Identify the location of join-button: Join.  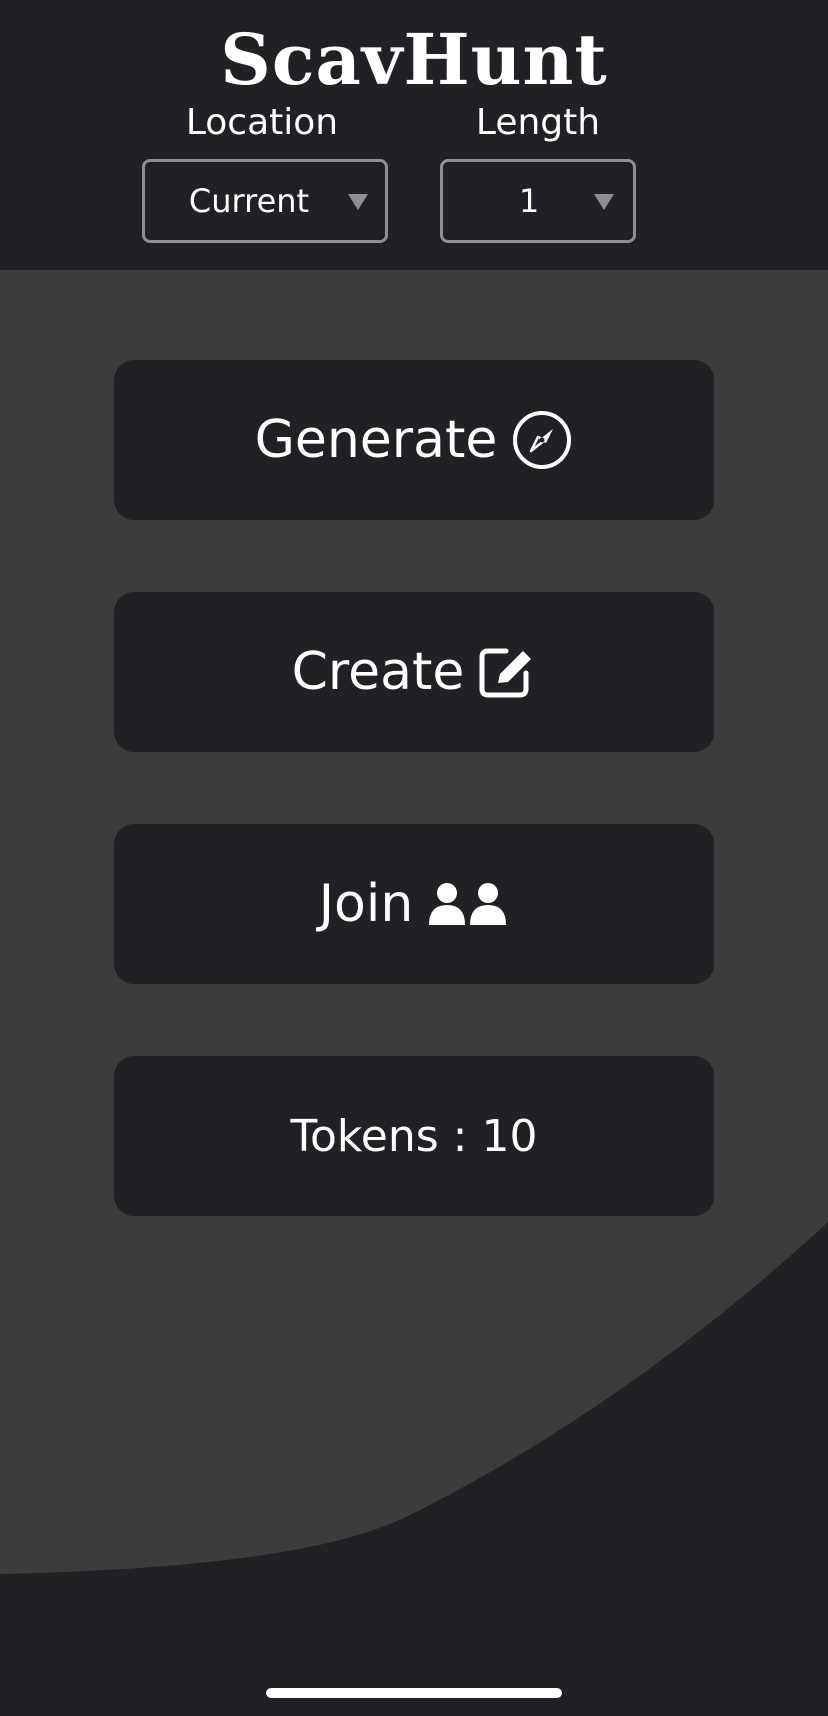
(414, 904).